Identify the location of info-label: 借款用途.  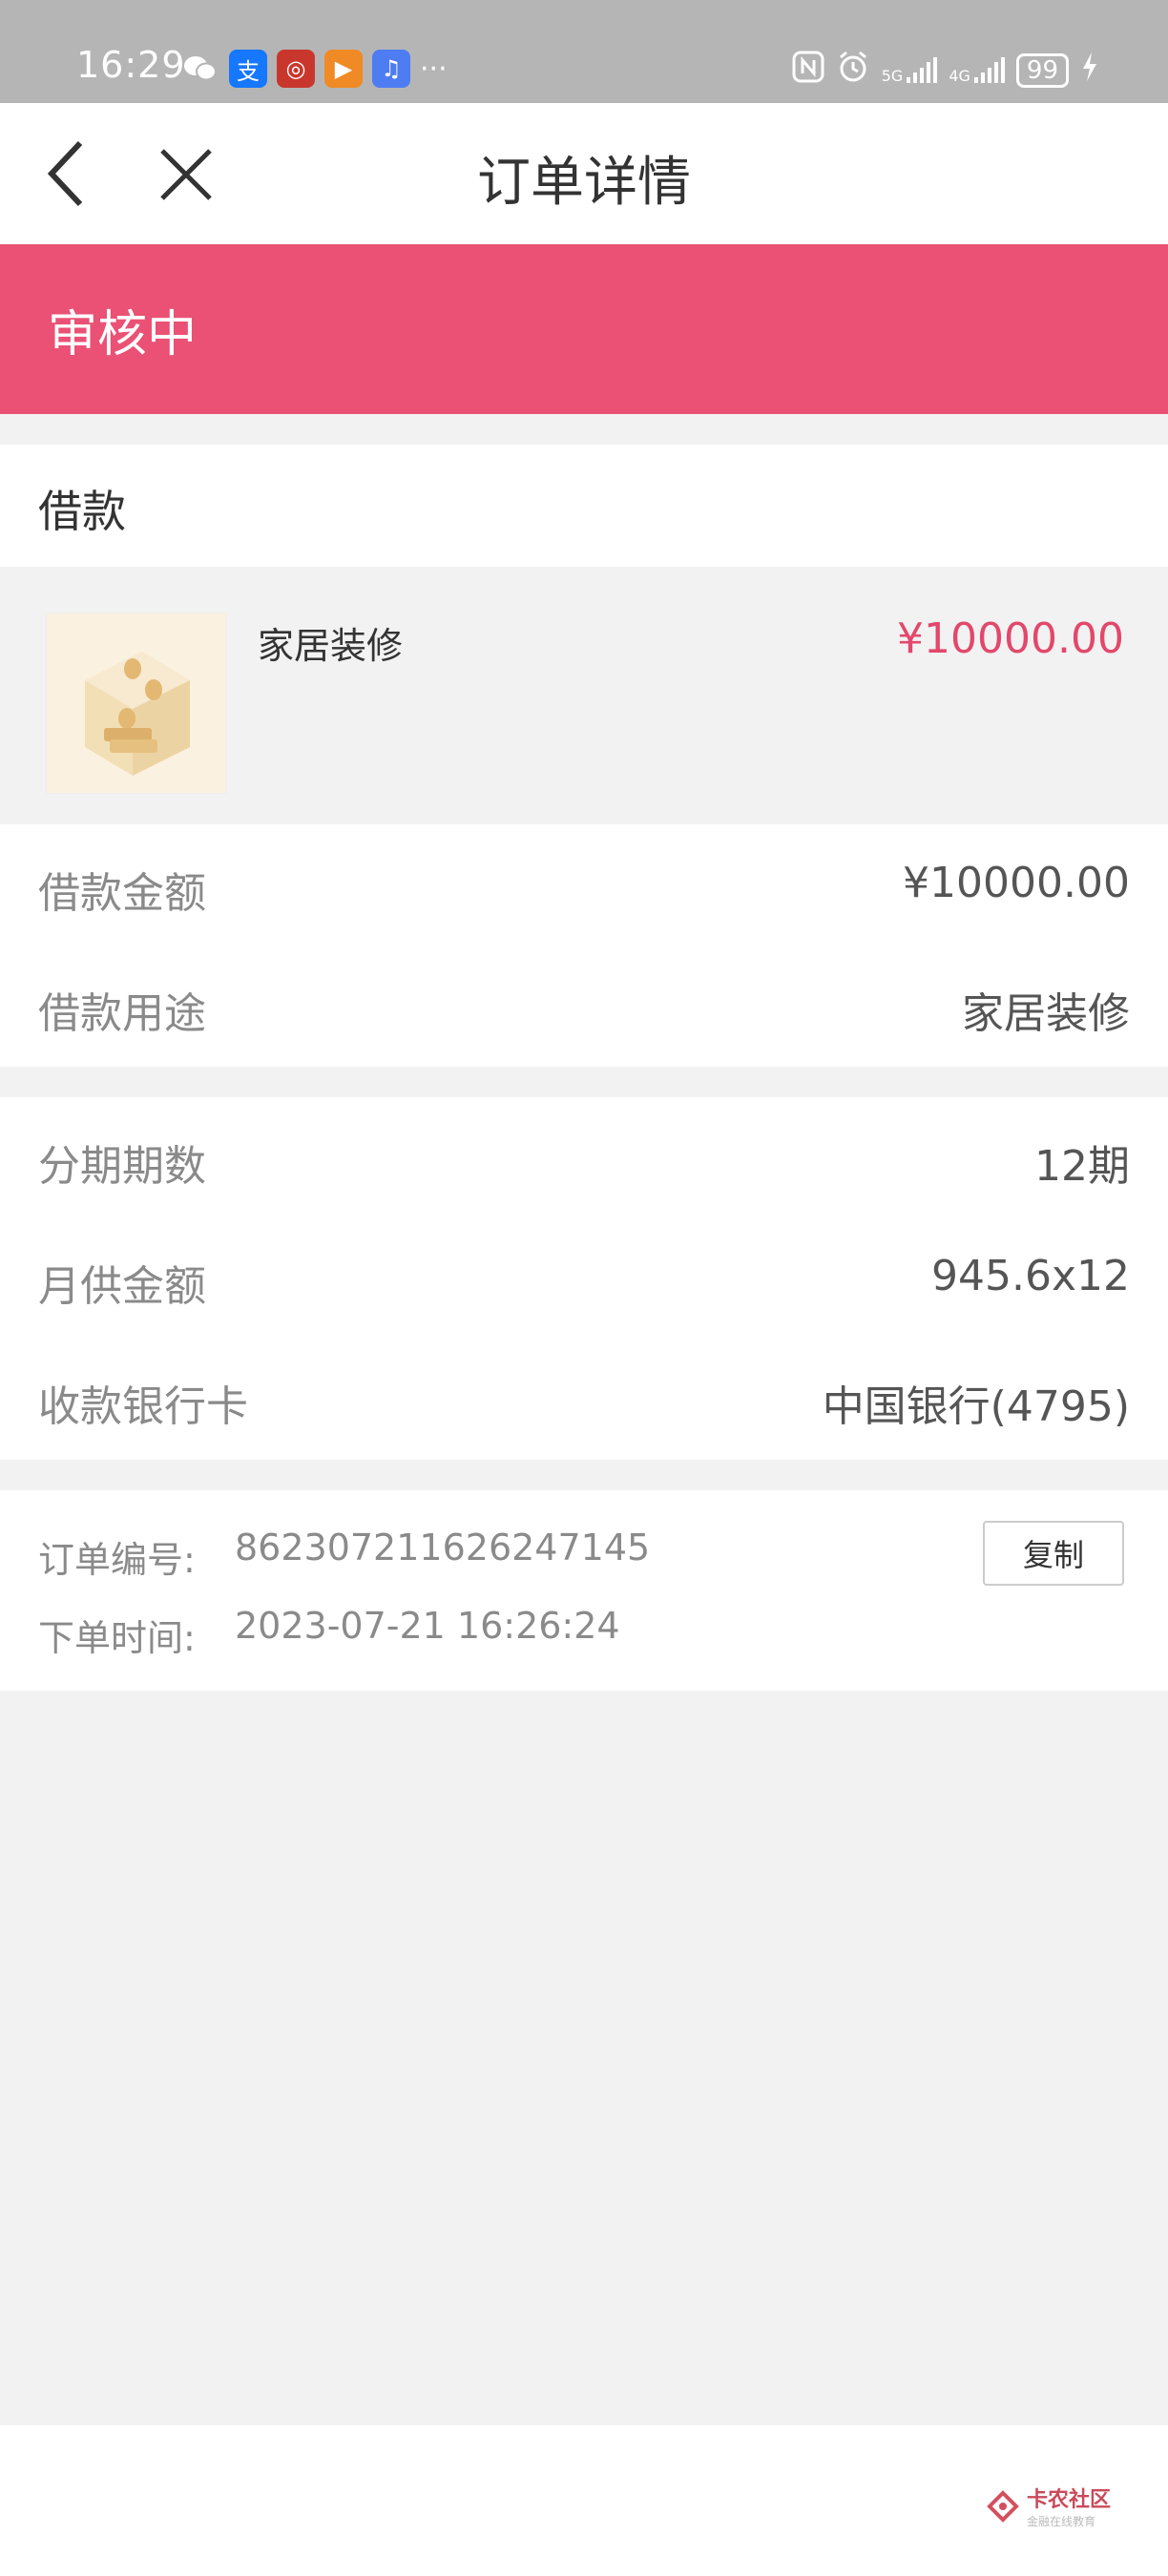
(122, 1013).